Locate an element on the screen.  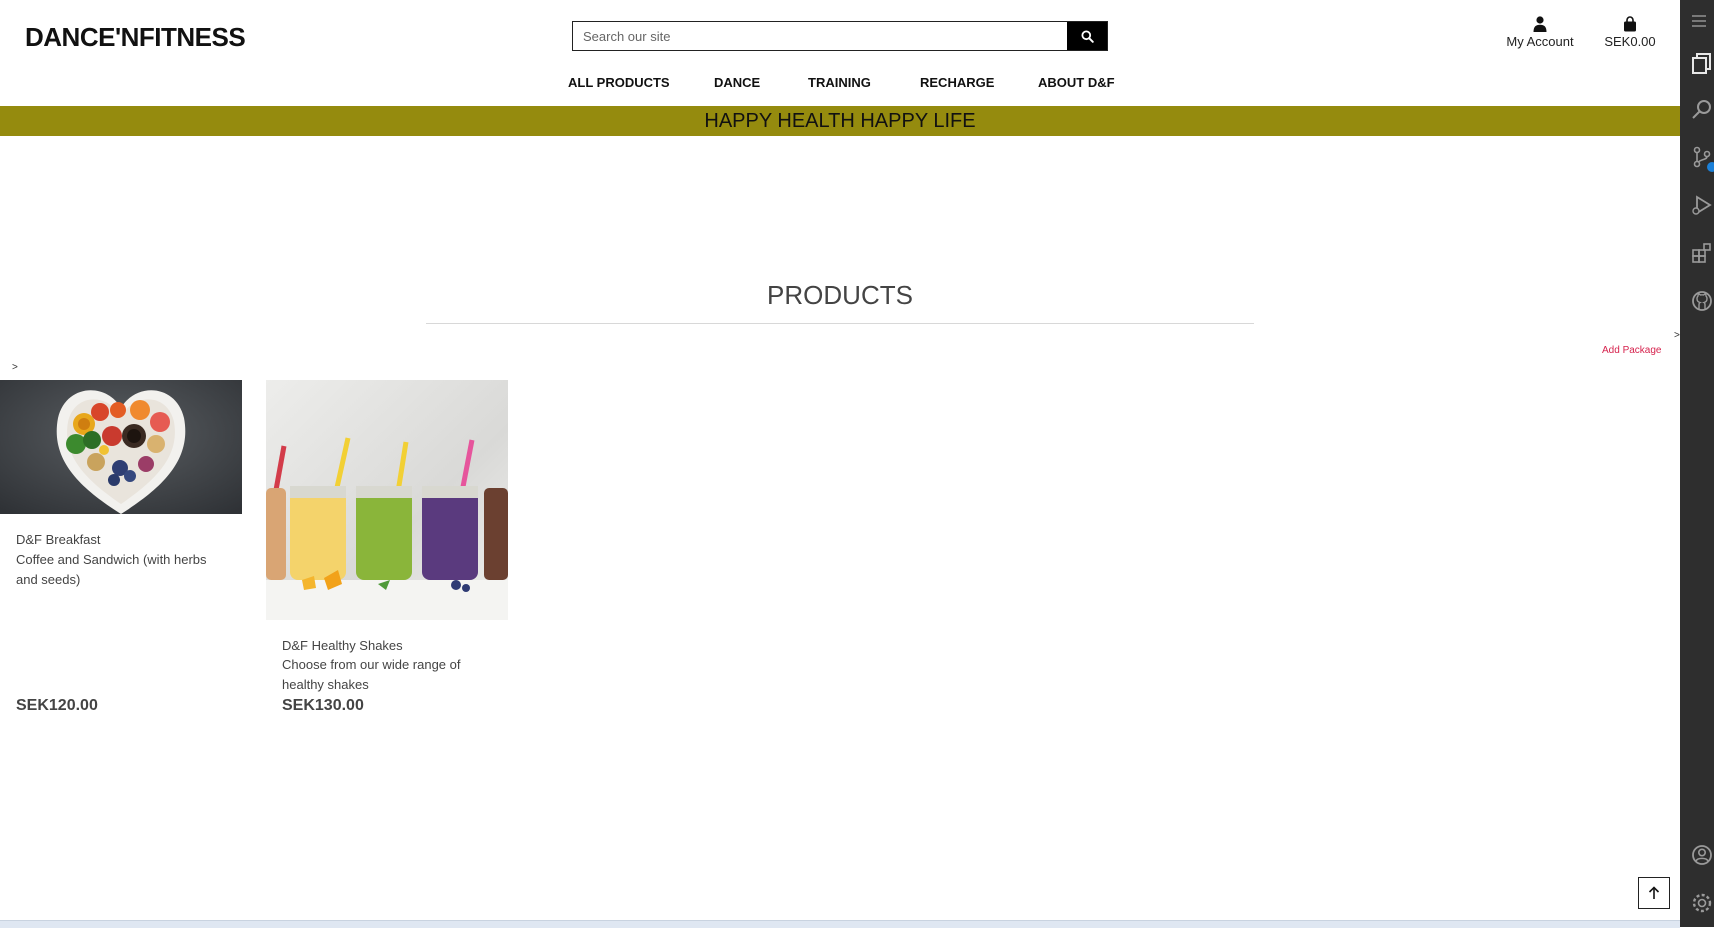
github-icon is located at coordinates (1702, 301).